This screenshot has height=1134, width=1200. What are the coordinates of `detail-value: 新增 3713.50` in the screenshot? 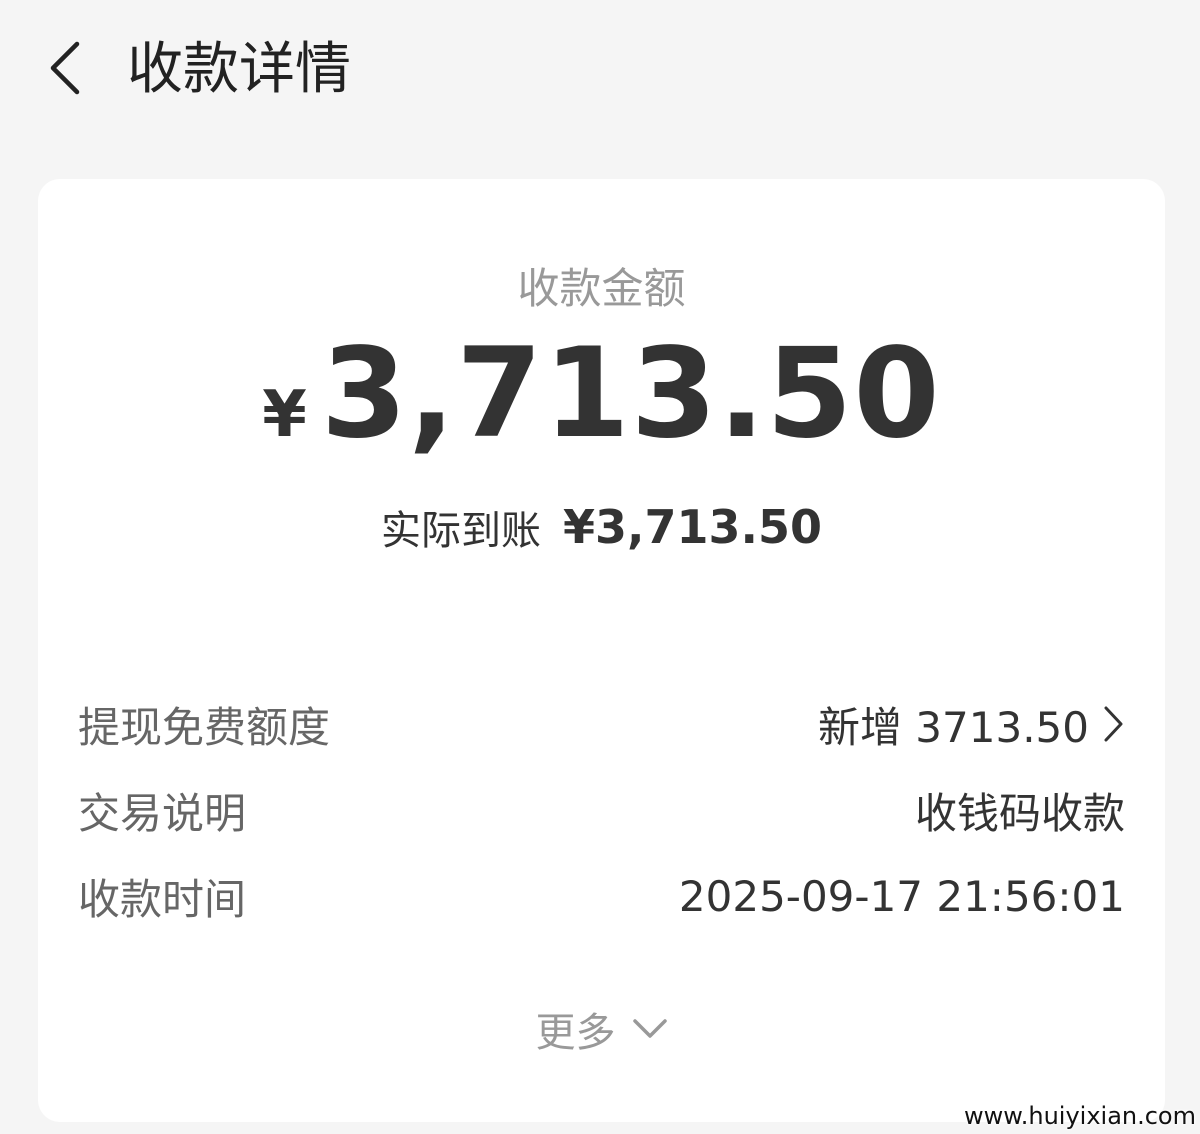 It's located at (971, 724).